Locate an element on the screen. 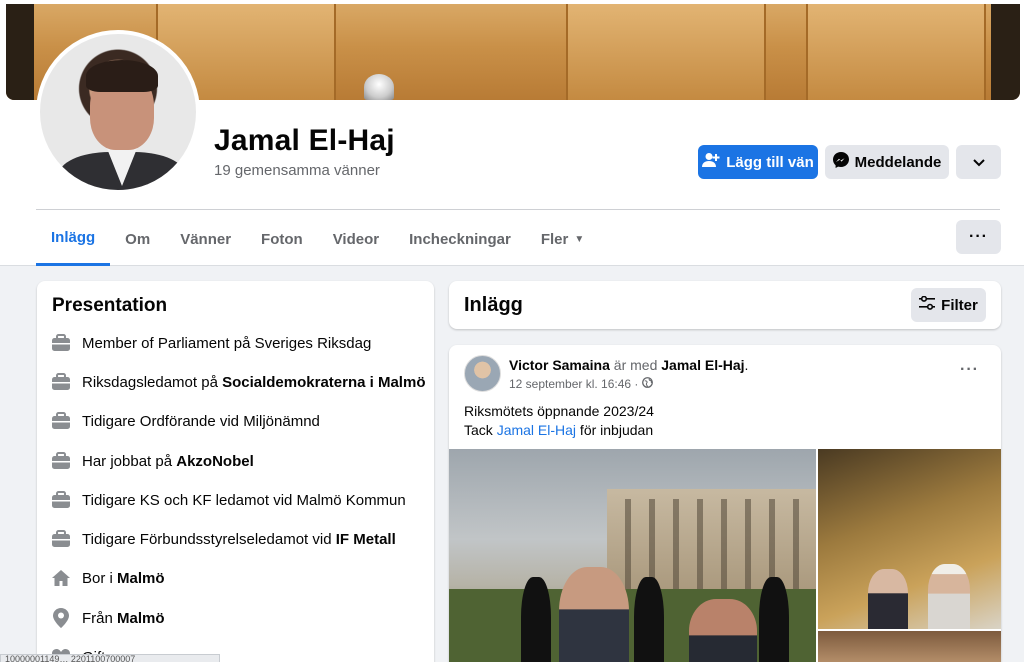 Image resolution: width=1024 pixels, height=662 pixels. tab-inlagg: Inlägg is located at coordinates (73, 239).